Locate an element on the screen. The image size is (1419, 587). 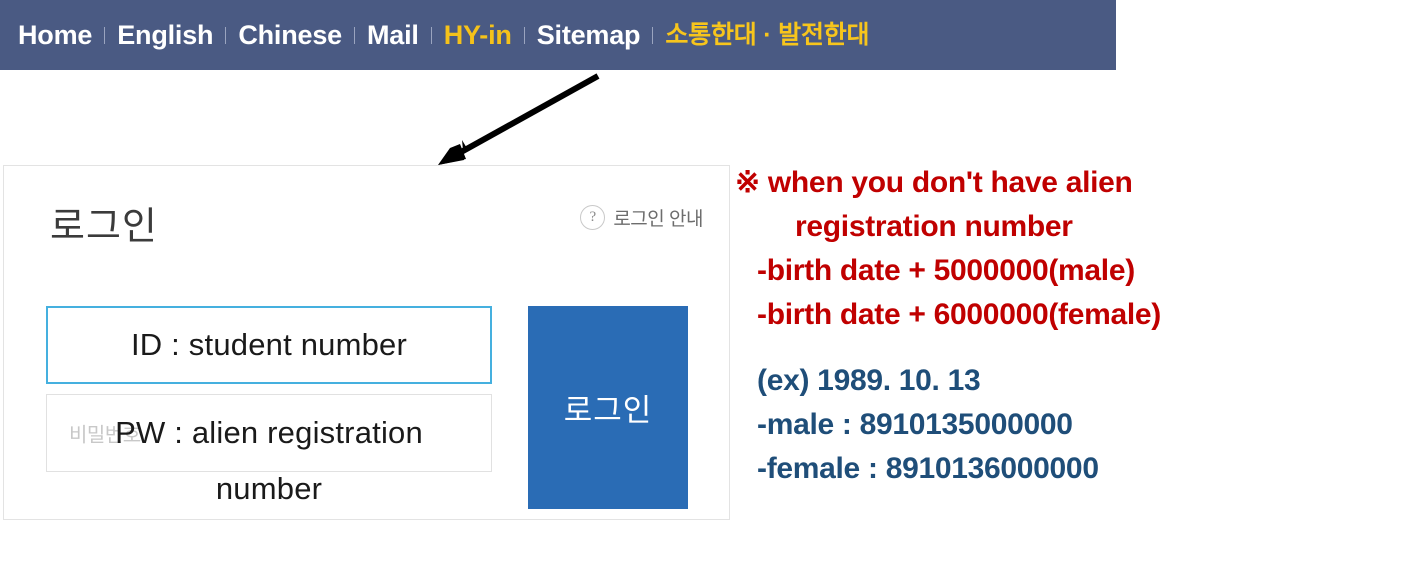
question-circle-icon: ? is located at coordinates (593, 217).